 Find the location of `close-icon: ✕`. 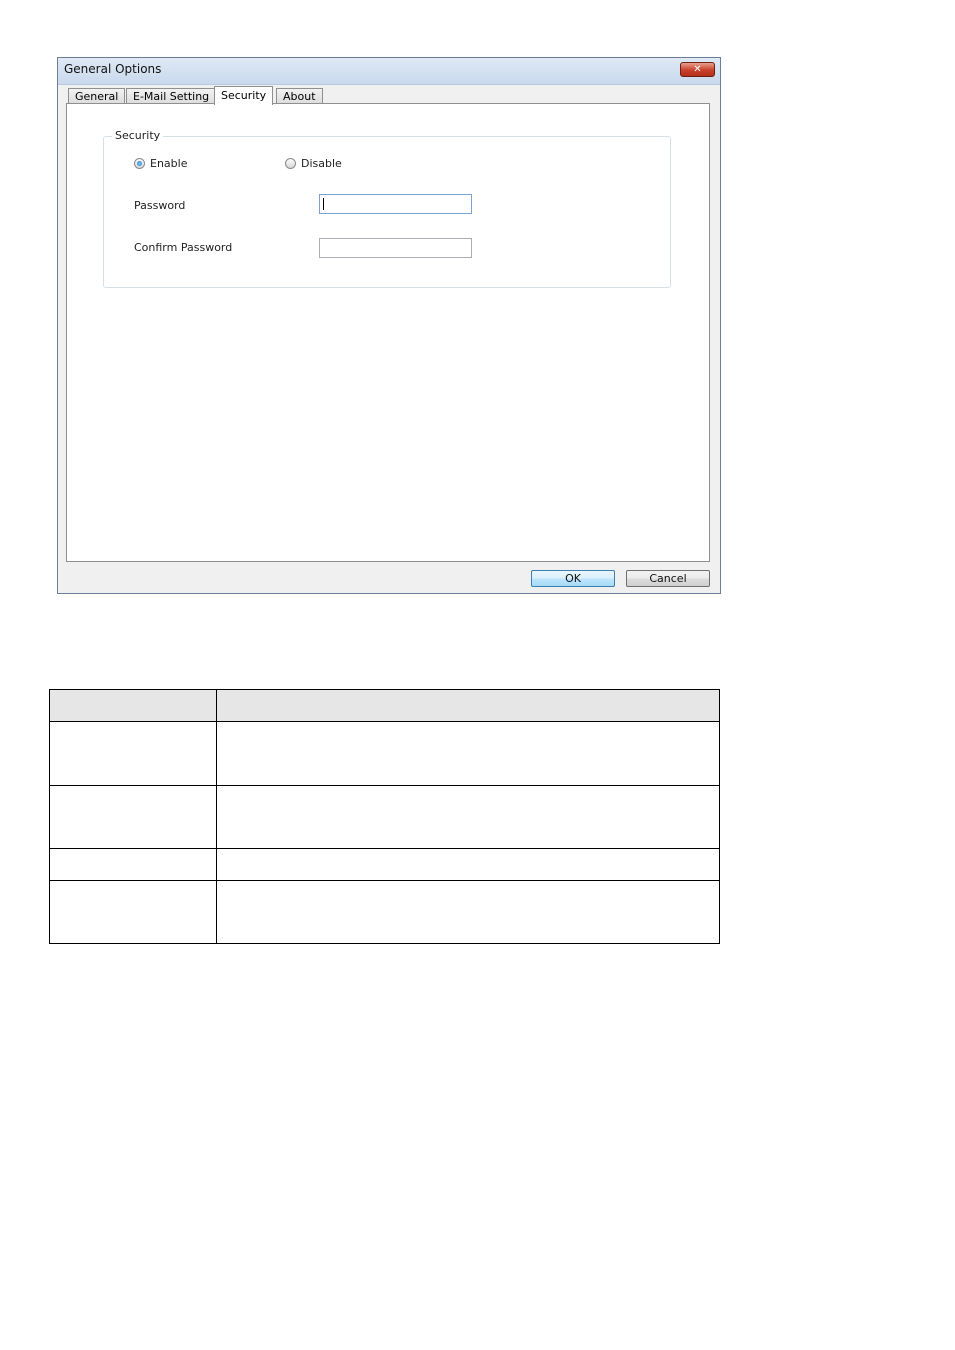

close-icon: ✕ is located at coordinates (697, 69).